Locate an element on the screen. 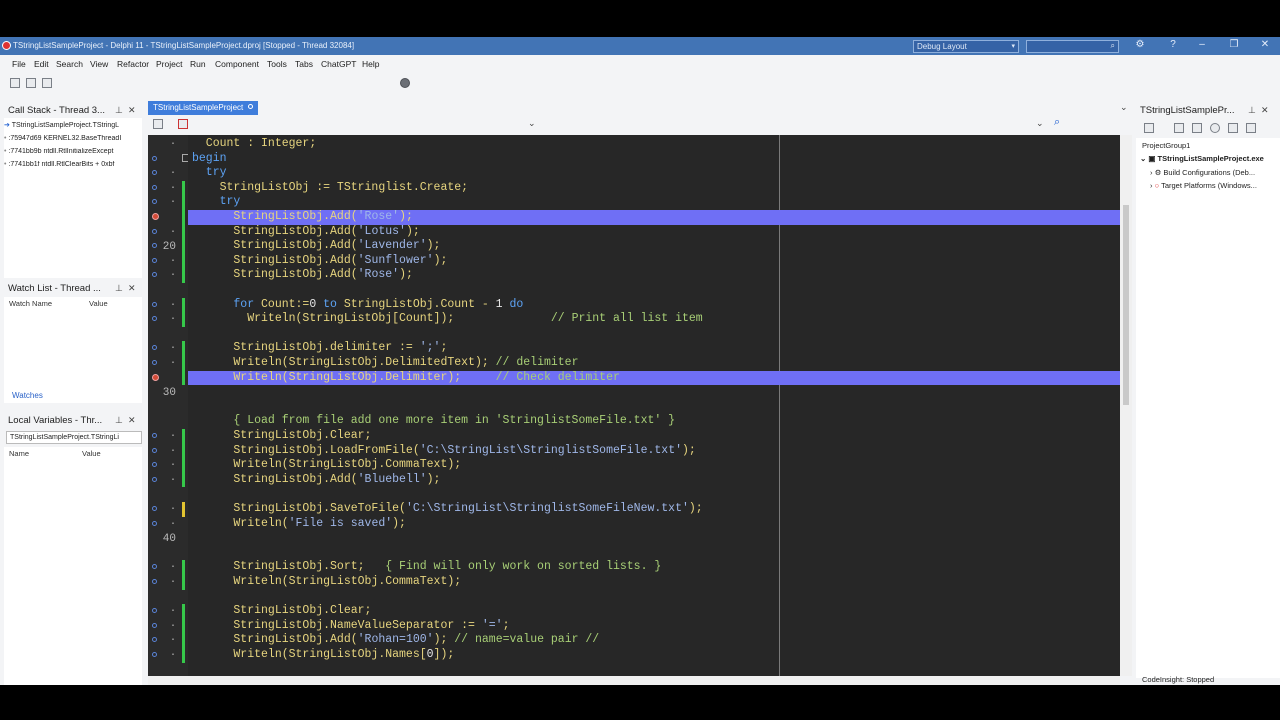  menu-project: Project is located at coordinates (169, 64).